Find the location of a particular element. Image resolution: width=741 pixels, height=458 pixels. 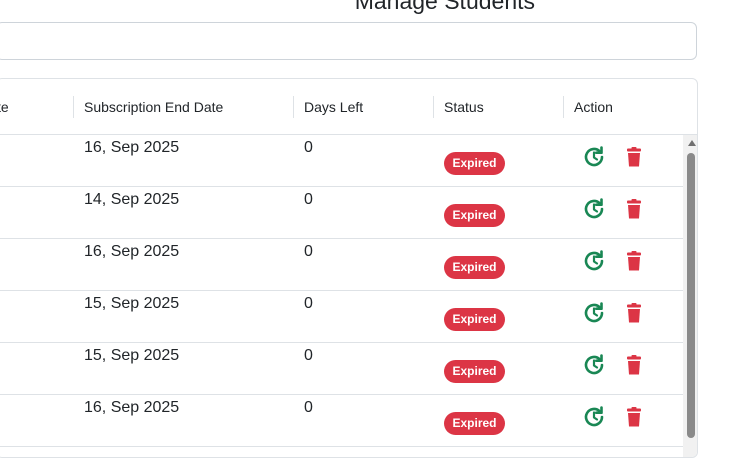

column-header-action: Action is located at coordinates (593, 107).